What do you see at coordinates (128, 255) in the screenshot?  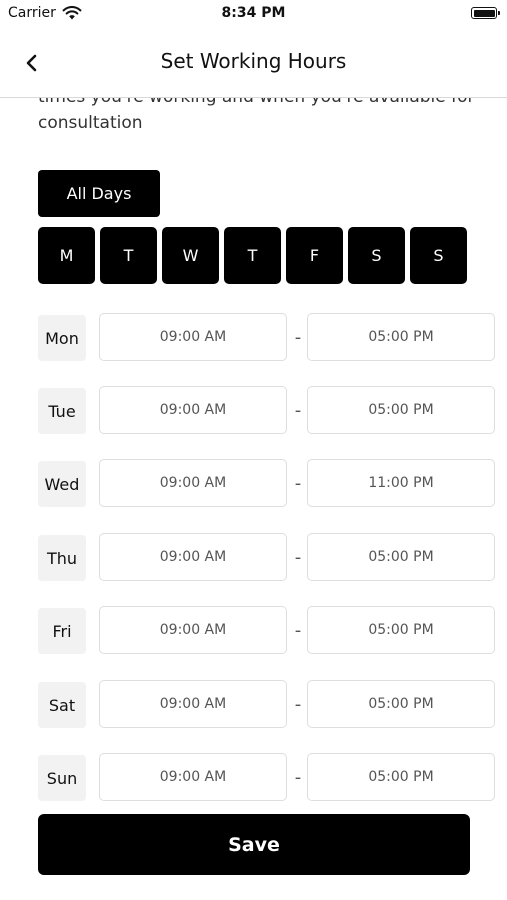 I see `day-button-tuesday: T` at bounding box center [128, 255].